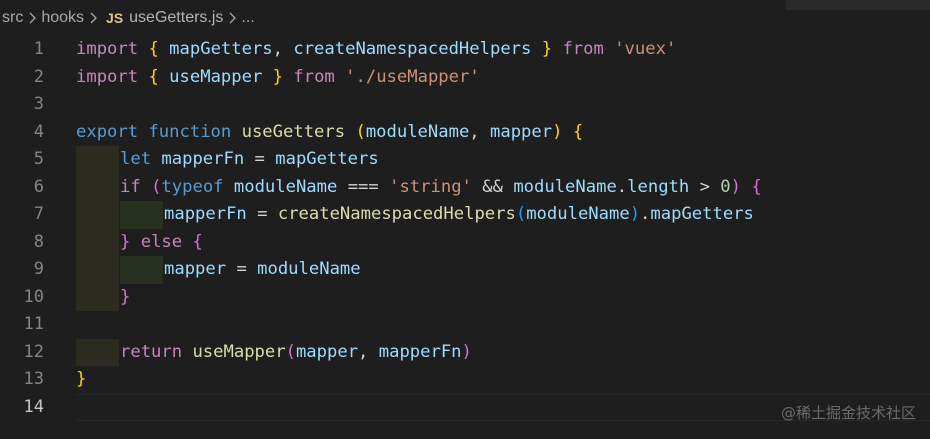 This screenshot has width=930, height=439. Describe the element at coordinates (62, 18) in the screenshot. I see `breadcrumb-folder-hooks: hooks` at that location.